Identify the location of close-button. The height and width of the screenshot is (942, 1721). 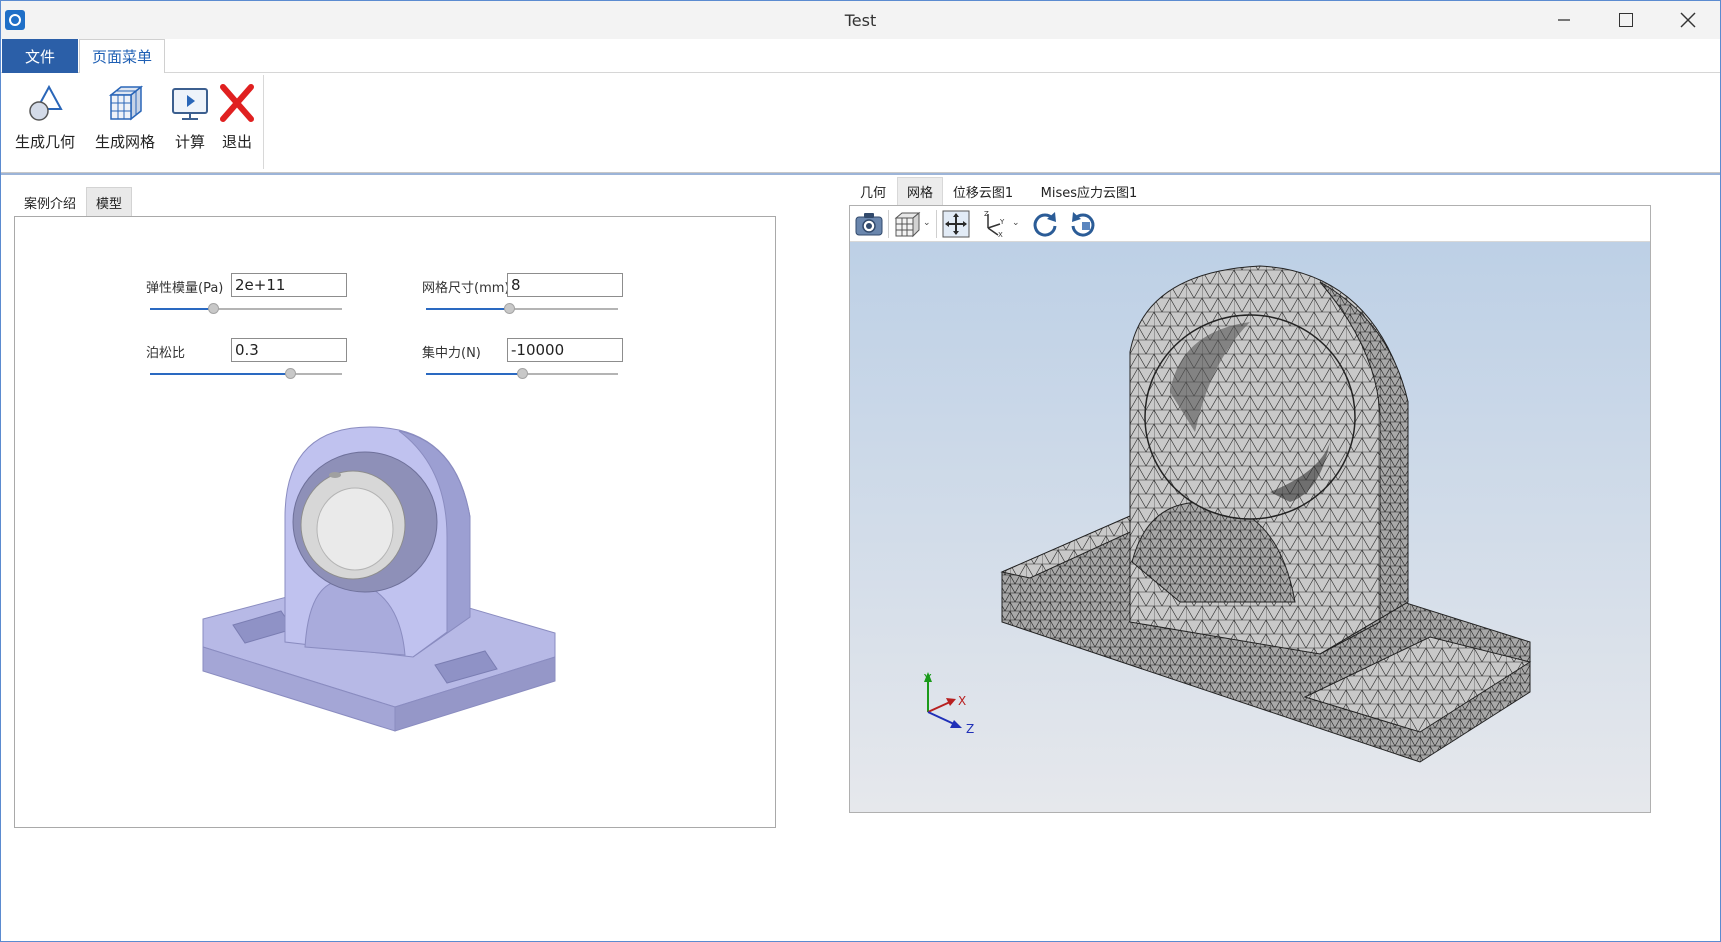
(1688, 20).